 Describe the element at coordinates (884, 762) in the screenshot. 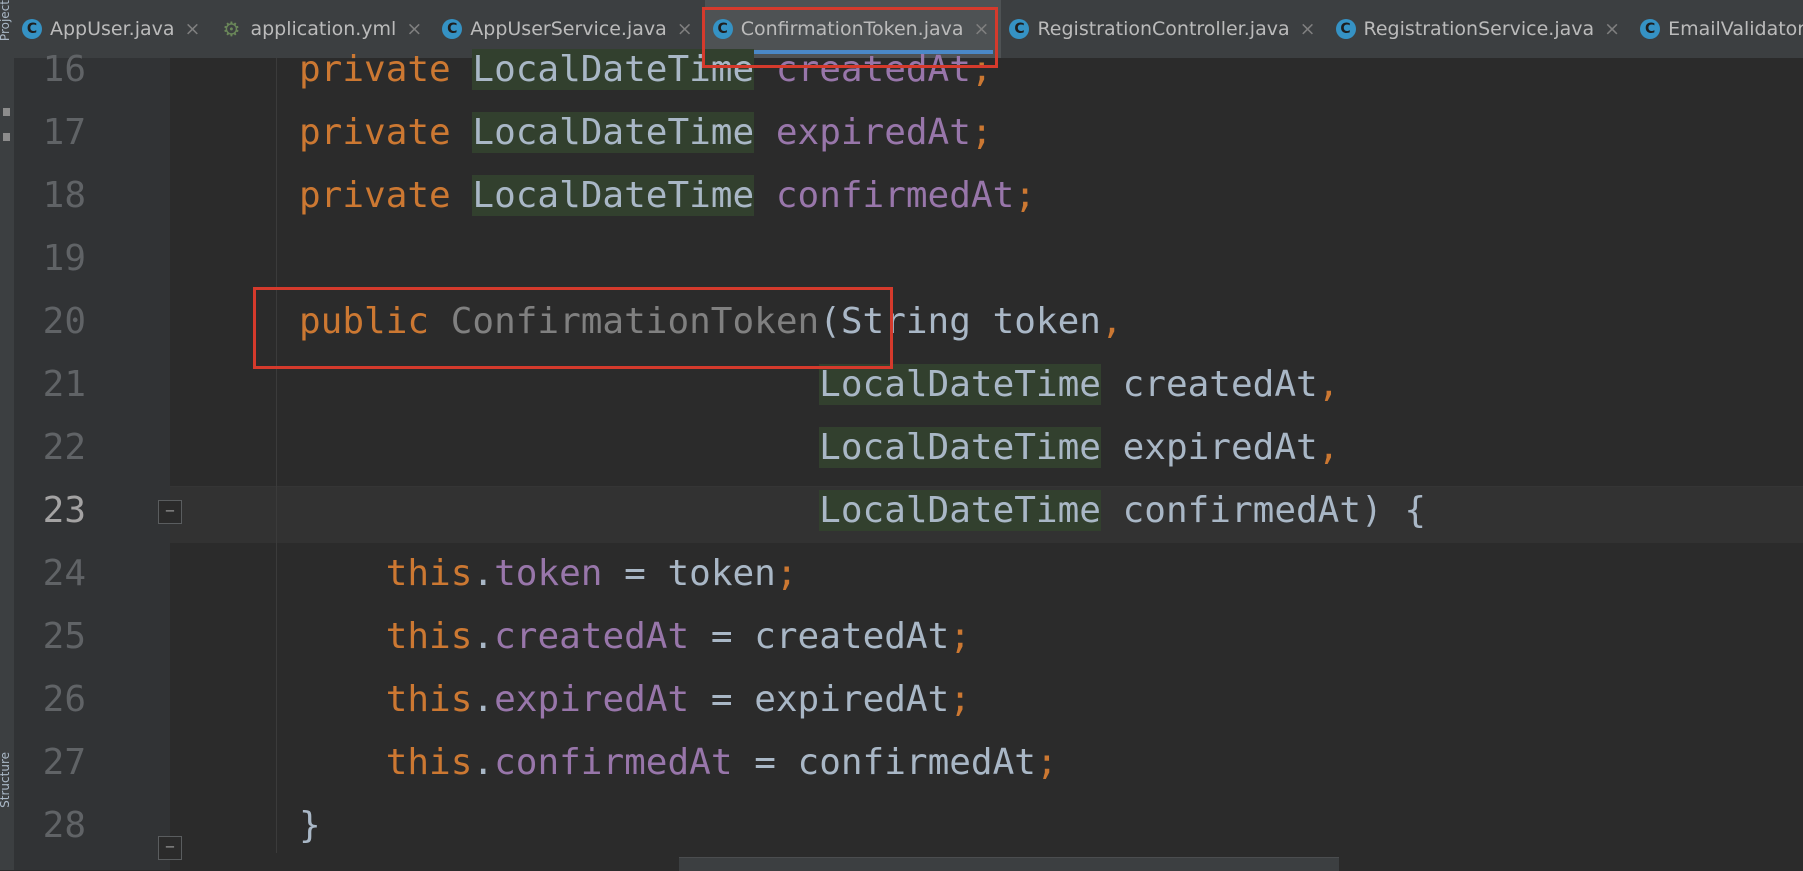

I see `code-token: = confirmedAt` at that location.